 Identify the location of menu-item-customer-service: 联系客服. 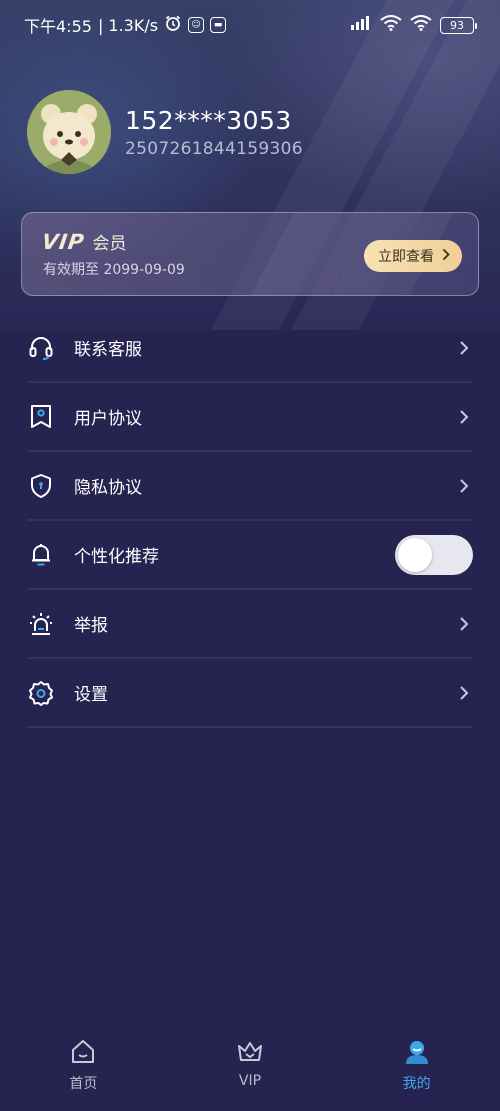
(249, 348).